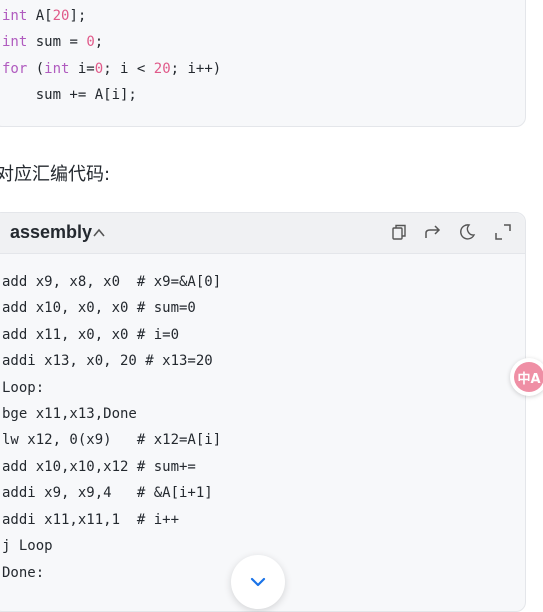  I want to click on asm-line: addi x13, x0, 20 # x13=20, so click(107, 361).